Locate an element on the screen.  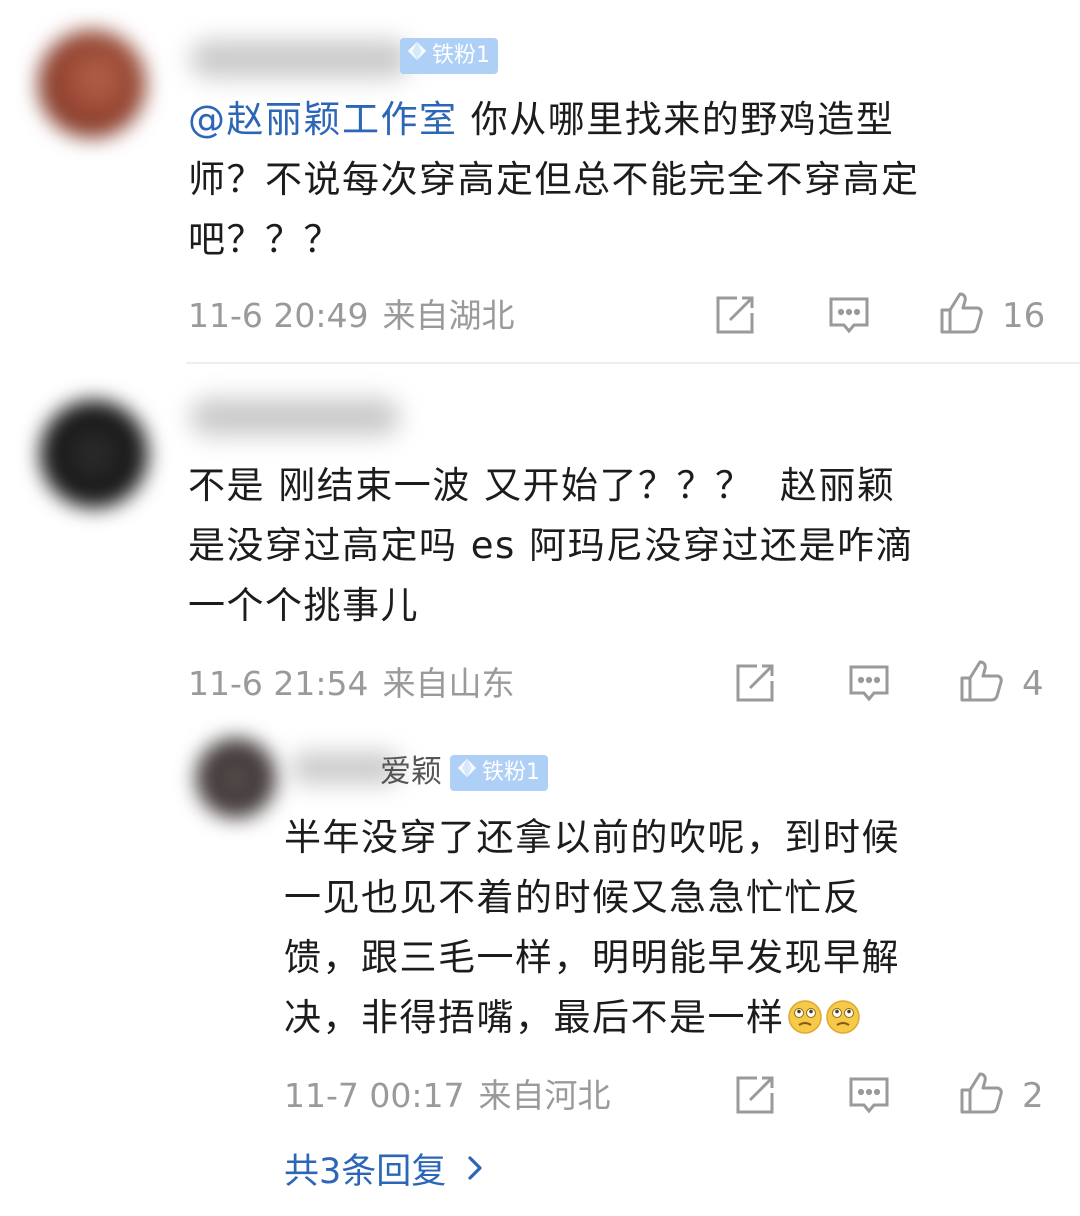
mention-link: @赵丽颖工作室 is located at coordinates (323, 119).